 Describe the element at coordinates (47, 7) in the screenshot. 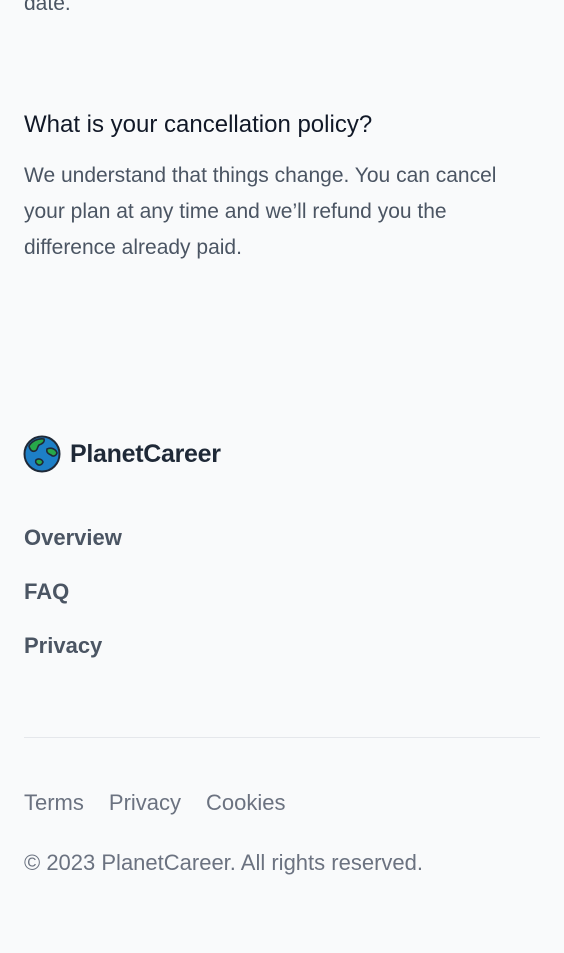

I see `faq-answer-partial: date.` at that location.